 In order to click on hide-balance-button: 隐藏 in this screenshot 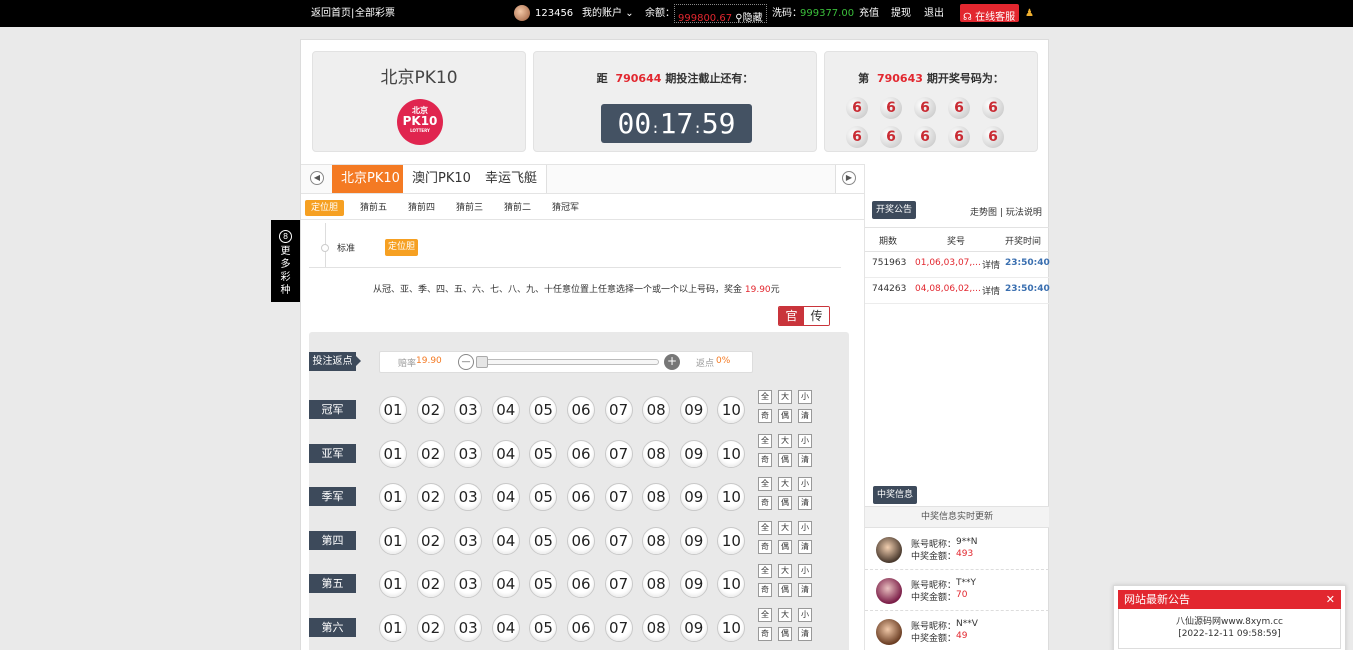, I will do `click(753, 18)`.